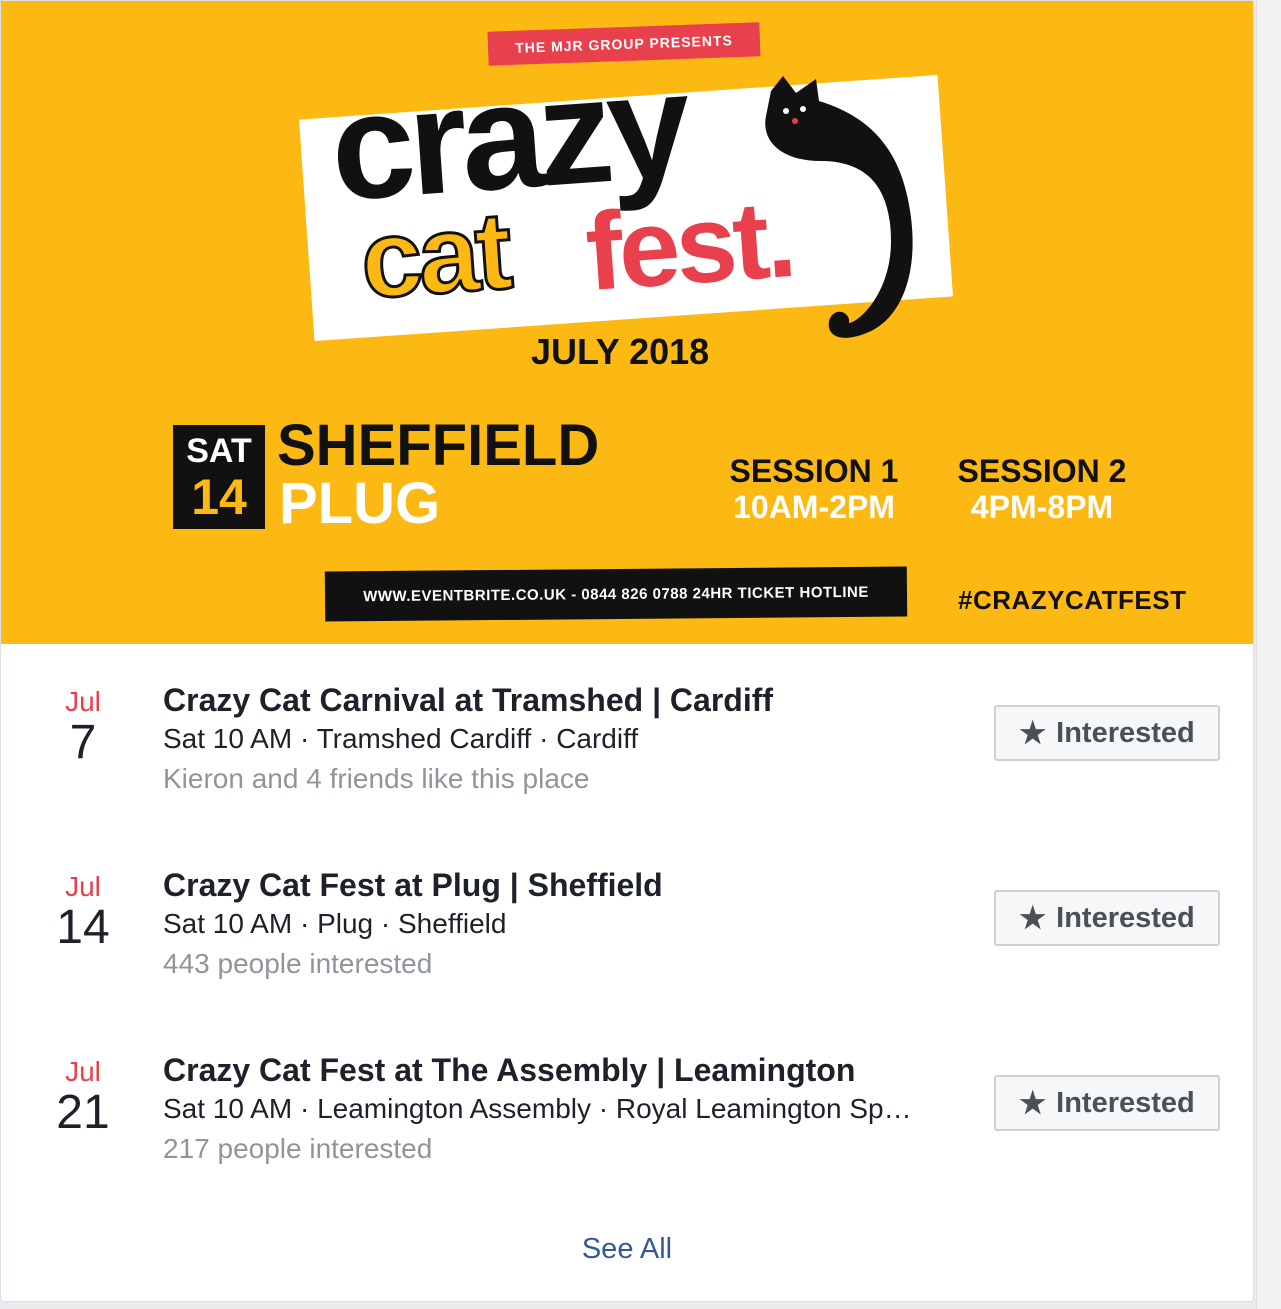 This screenshot has width=1281, height=1309. Describe the element at coordinates (1042, 507) in the screenshot. I see `session-2-time: 4PM-8PM` at that location.